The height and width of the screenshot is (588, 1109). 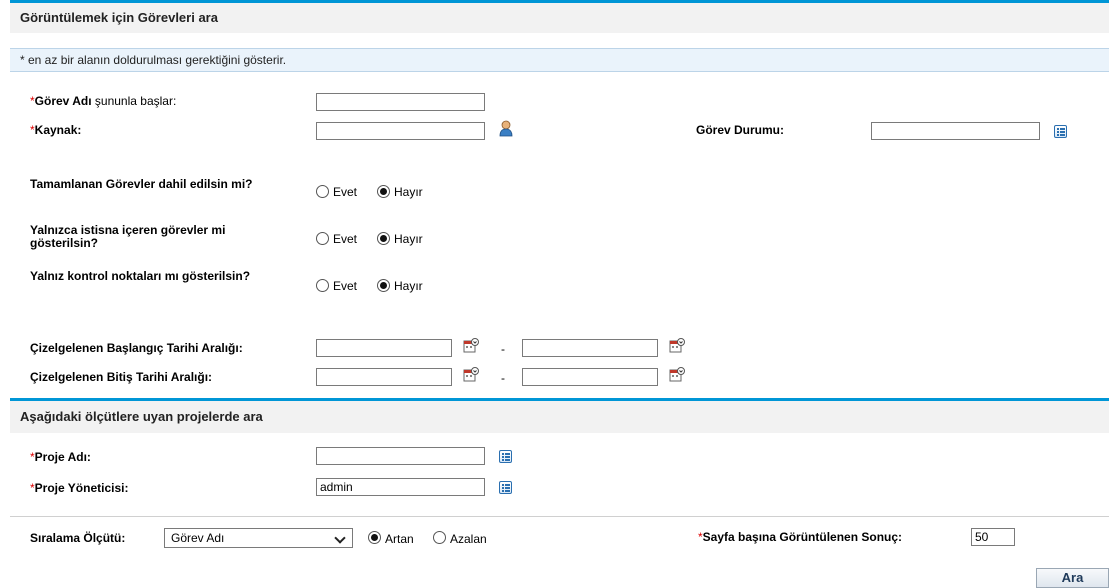 What do you see at coordinates (322, 238) in the screenshot?
I see `exceptions-yes-radio` at bounding box center [322, 238].